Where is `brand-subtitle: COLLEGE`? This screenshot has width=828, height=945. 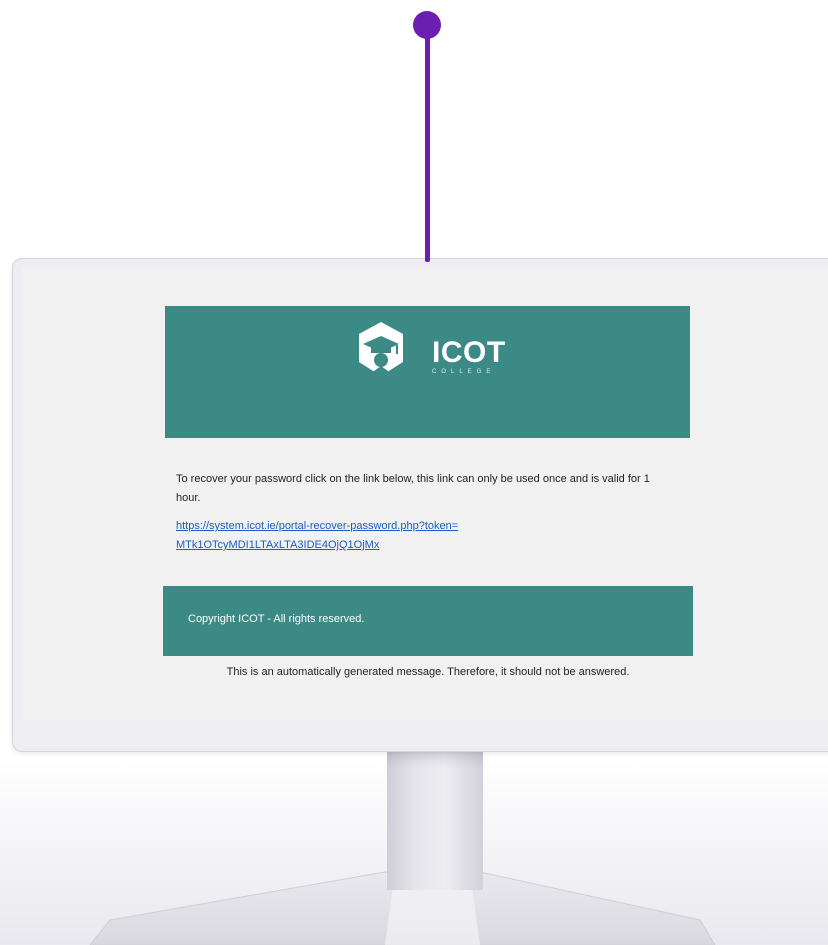 brand-subtitle: COLLEGE is located at coordinates (464, 372).